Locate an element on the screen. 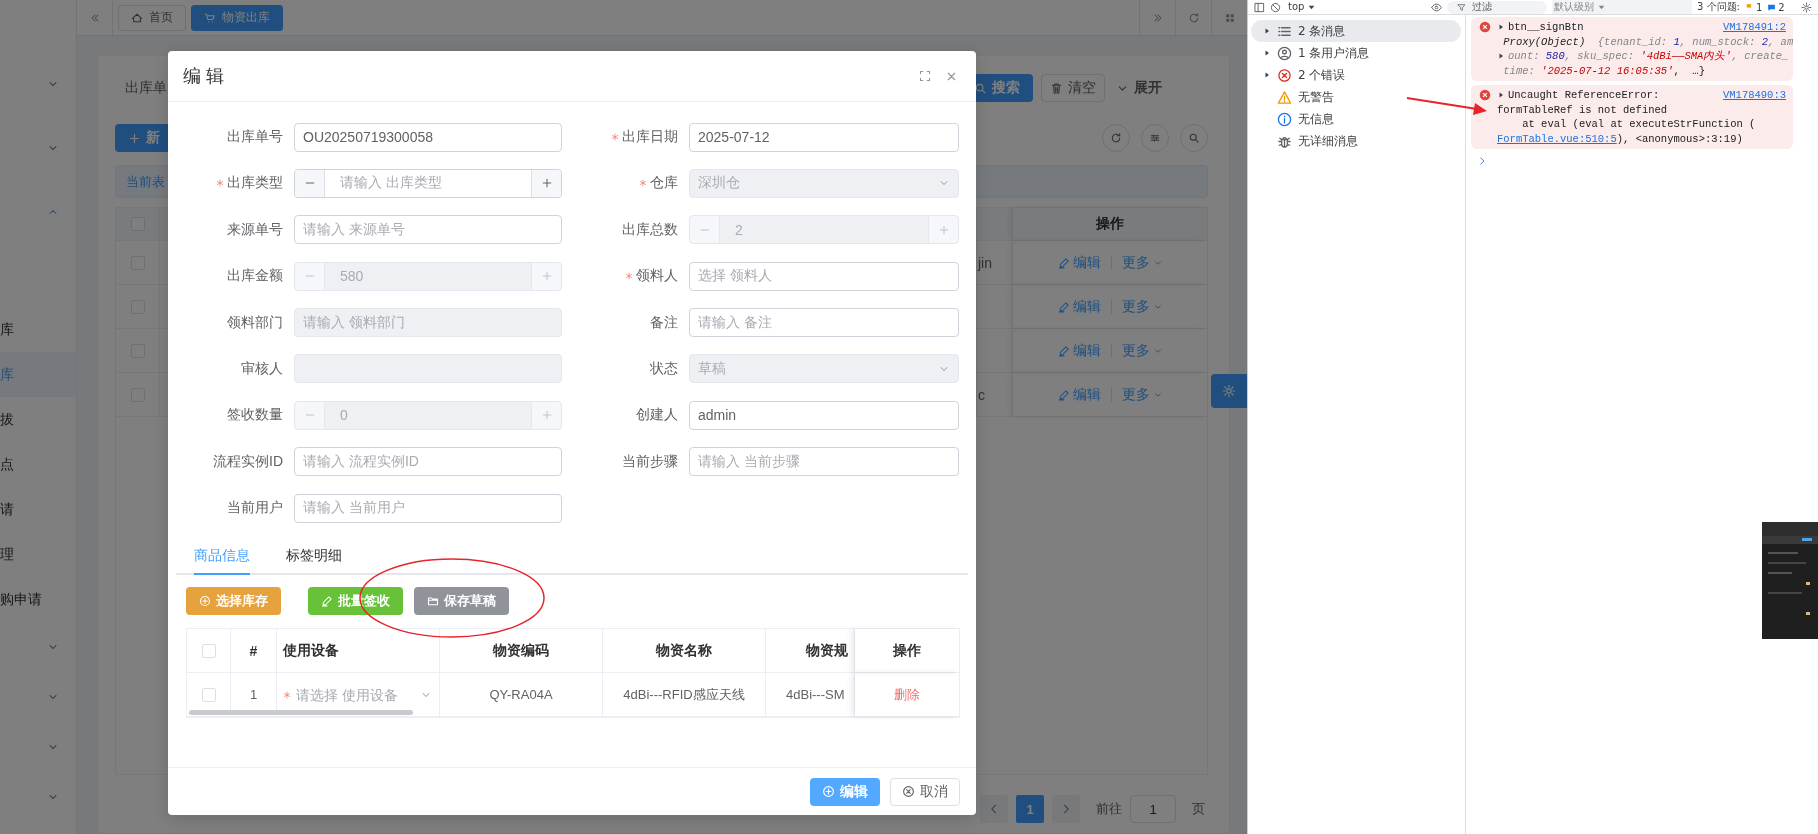 This screenshot has height=834, width=1818. table-cell: QY-RA04A is located at coordinates (521, 695).